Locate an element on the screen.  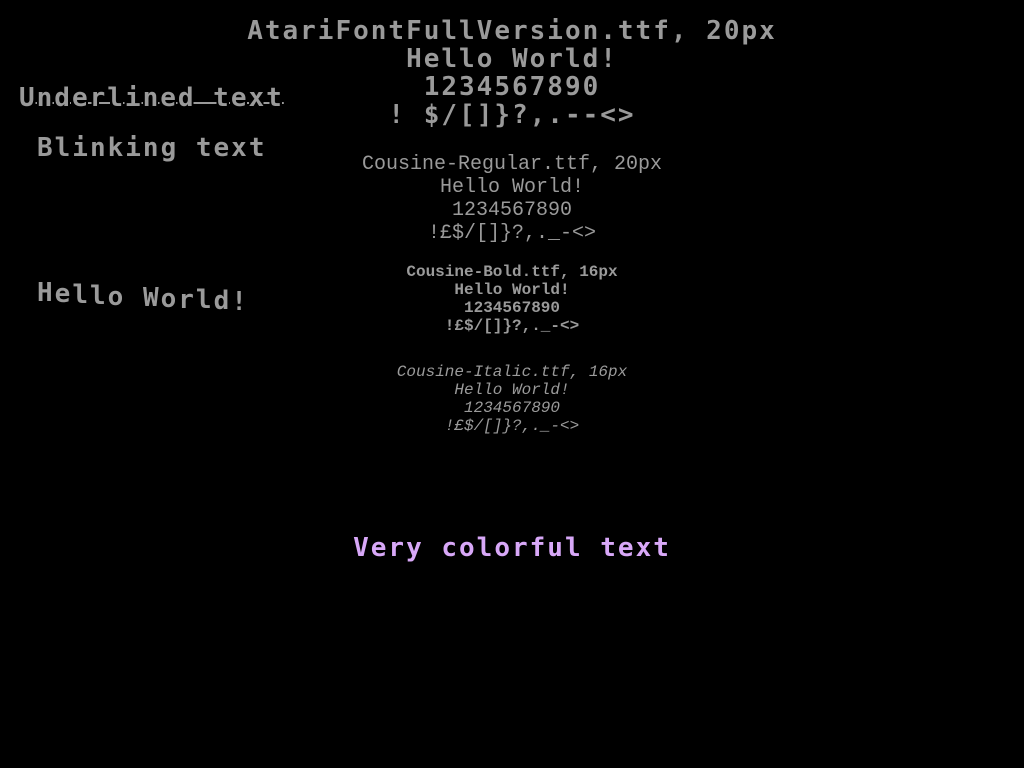
cousine-bold-digits: 1234567890 is located at coordinates (511, 308).